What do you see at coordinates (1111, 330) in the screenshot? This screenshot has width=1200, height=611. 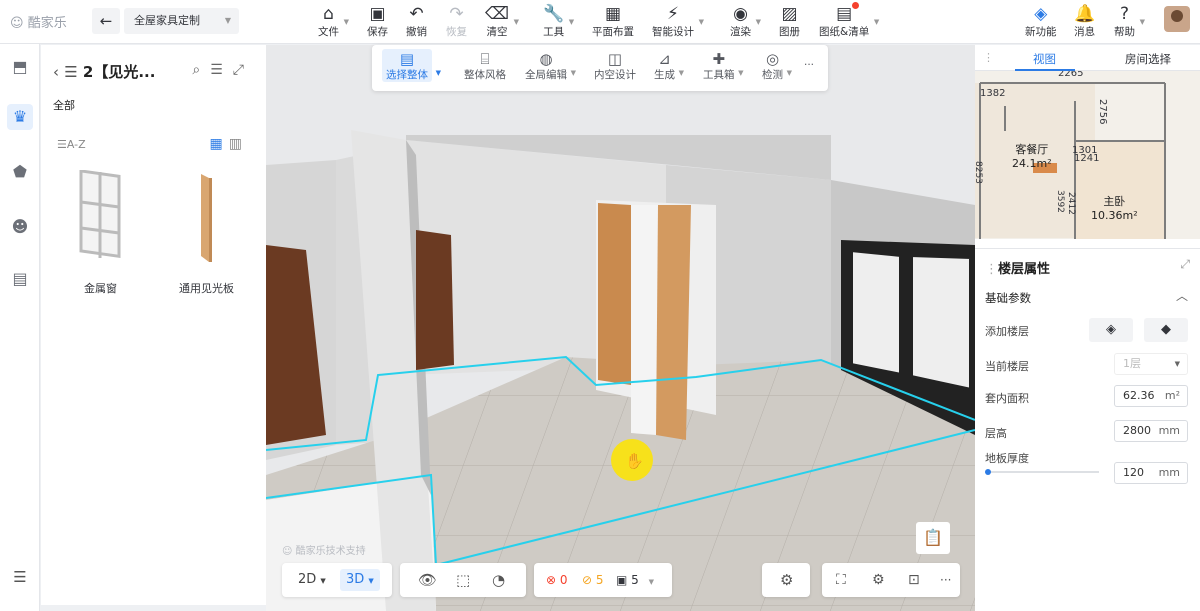 I see `add-floor-above-button: ◈` at bounding box center [1111, 330].